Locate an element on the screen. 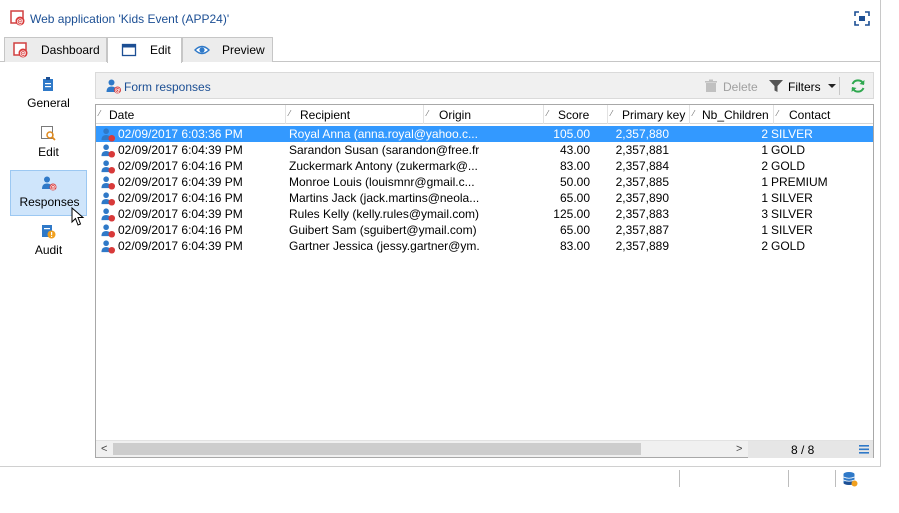 This screenshot has height=513, width=899. cell-date: 02/09/2017 6:03:36 PM is located at coordinates (180, 134).